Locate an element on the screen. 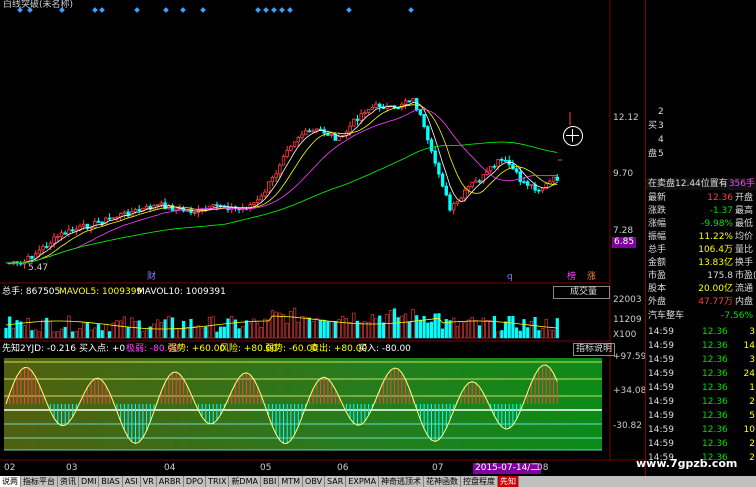 The height and width of the screenshot is (487, 756). quote-row: 振幅 11.22% 均价 is located at coordinates (701, 237).